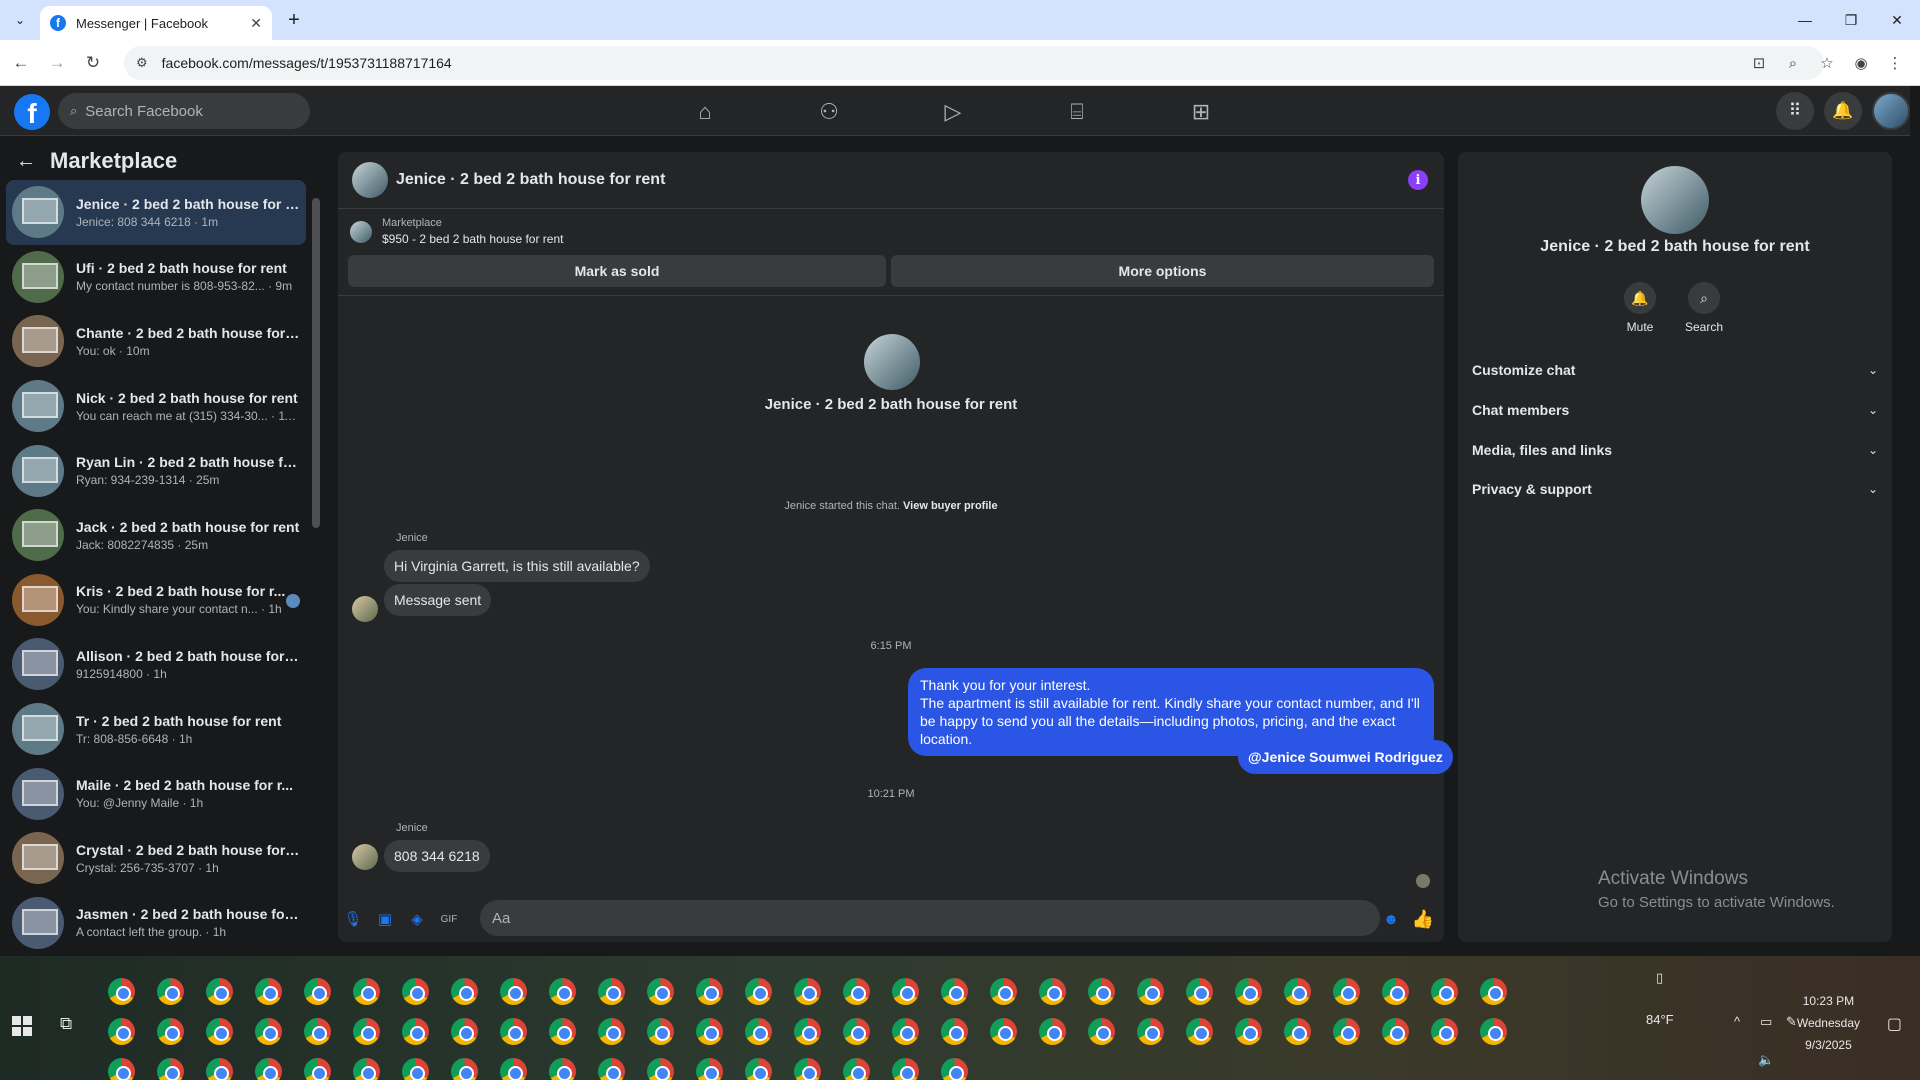 This screenshot has height=1080, width=1920. Describe the element at coordinates (1851, 20) in the screenshot. I see `restore-icon: ❐` at that location.